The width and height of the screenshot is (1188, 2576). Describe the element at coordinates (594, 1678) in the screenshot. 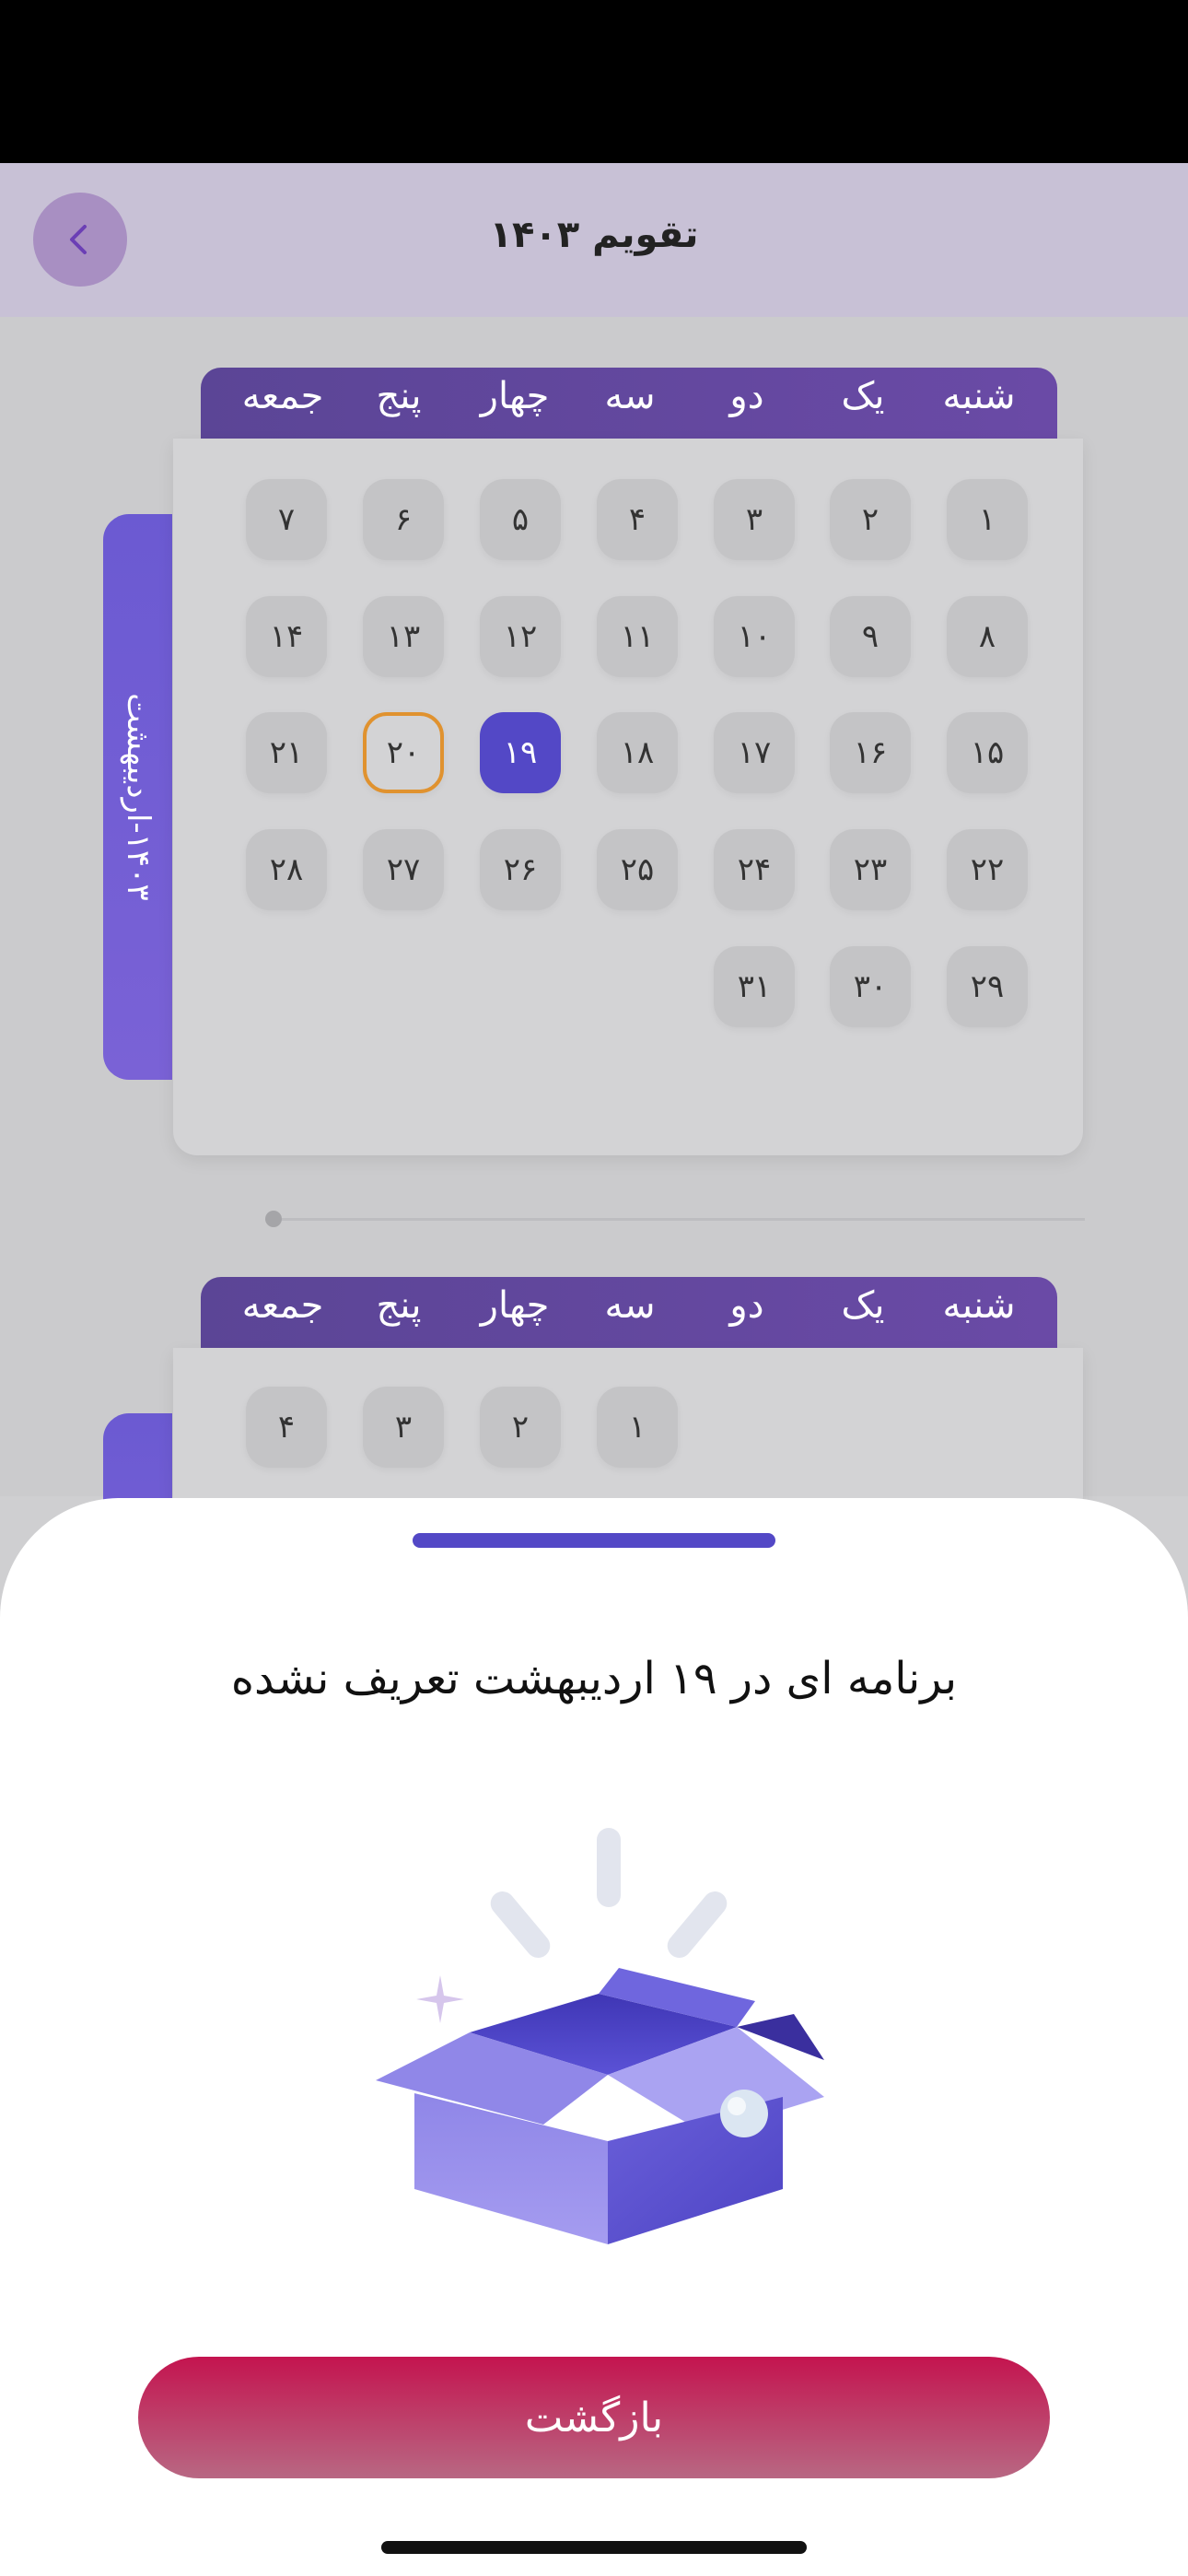

I see `empty-message: برنامه ای در ۱۹ اردیبهشت تعریف نشده` at that location.